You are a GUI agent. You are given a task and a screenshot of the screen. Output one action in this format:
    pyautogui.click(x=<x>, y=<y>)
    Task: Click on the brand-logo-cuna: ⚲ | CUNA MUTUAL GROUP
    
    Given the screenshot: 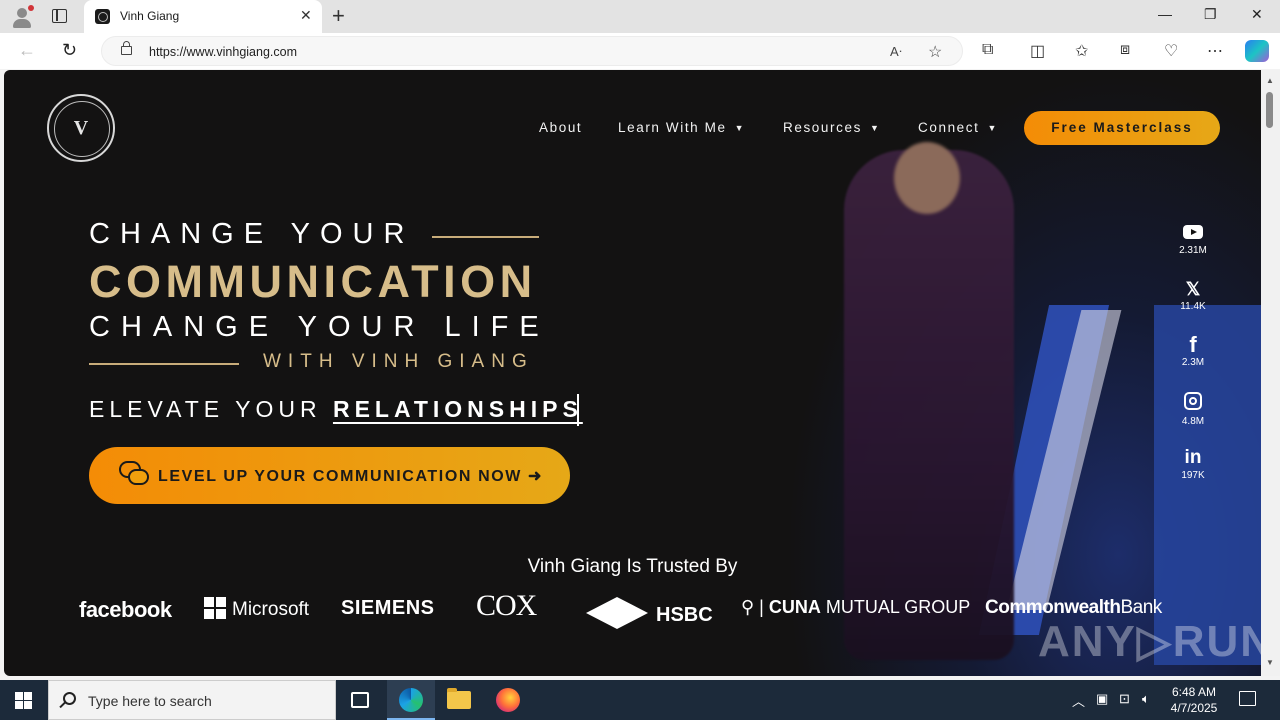 What is the action you would take?
    pyautogui.click(x=855, y=607)
    